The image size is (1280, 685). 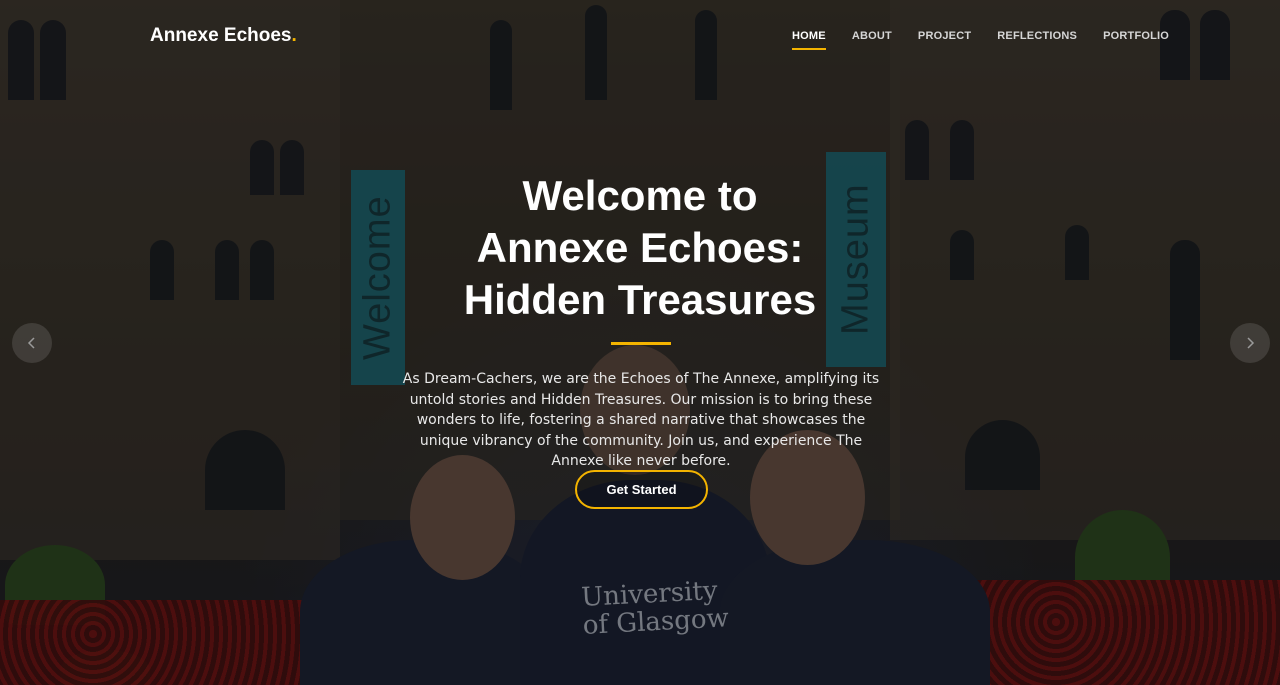 What do you see at coordinates (993, 40) in the screenshot?
I see `main-nav: HOME ABOUT PROJECT REFLECTIONS PORTFOLIO` at bounding box center [993, 40].